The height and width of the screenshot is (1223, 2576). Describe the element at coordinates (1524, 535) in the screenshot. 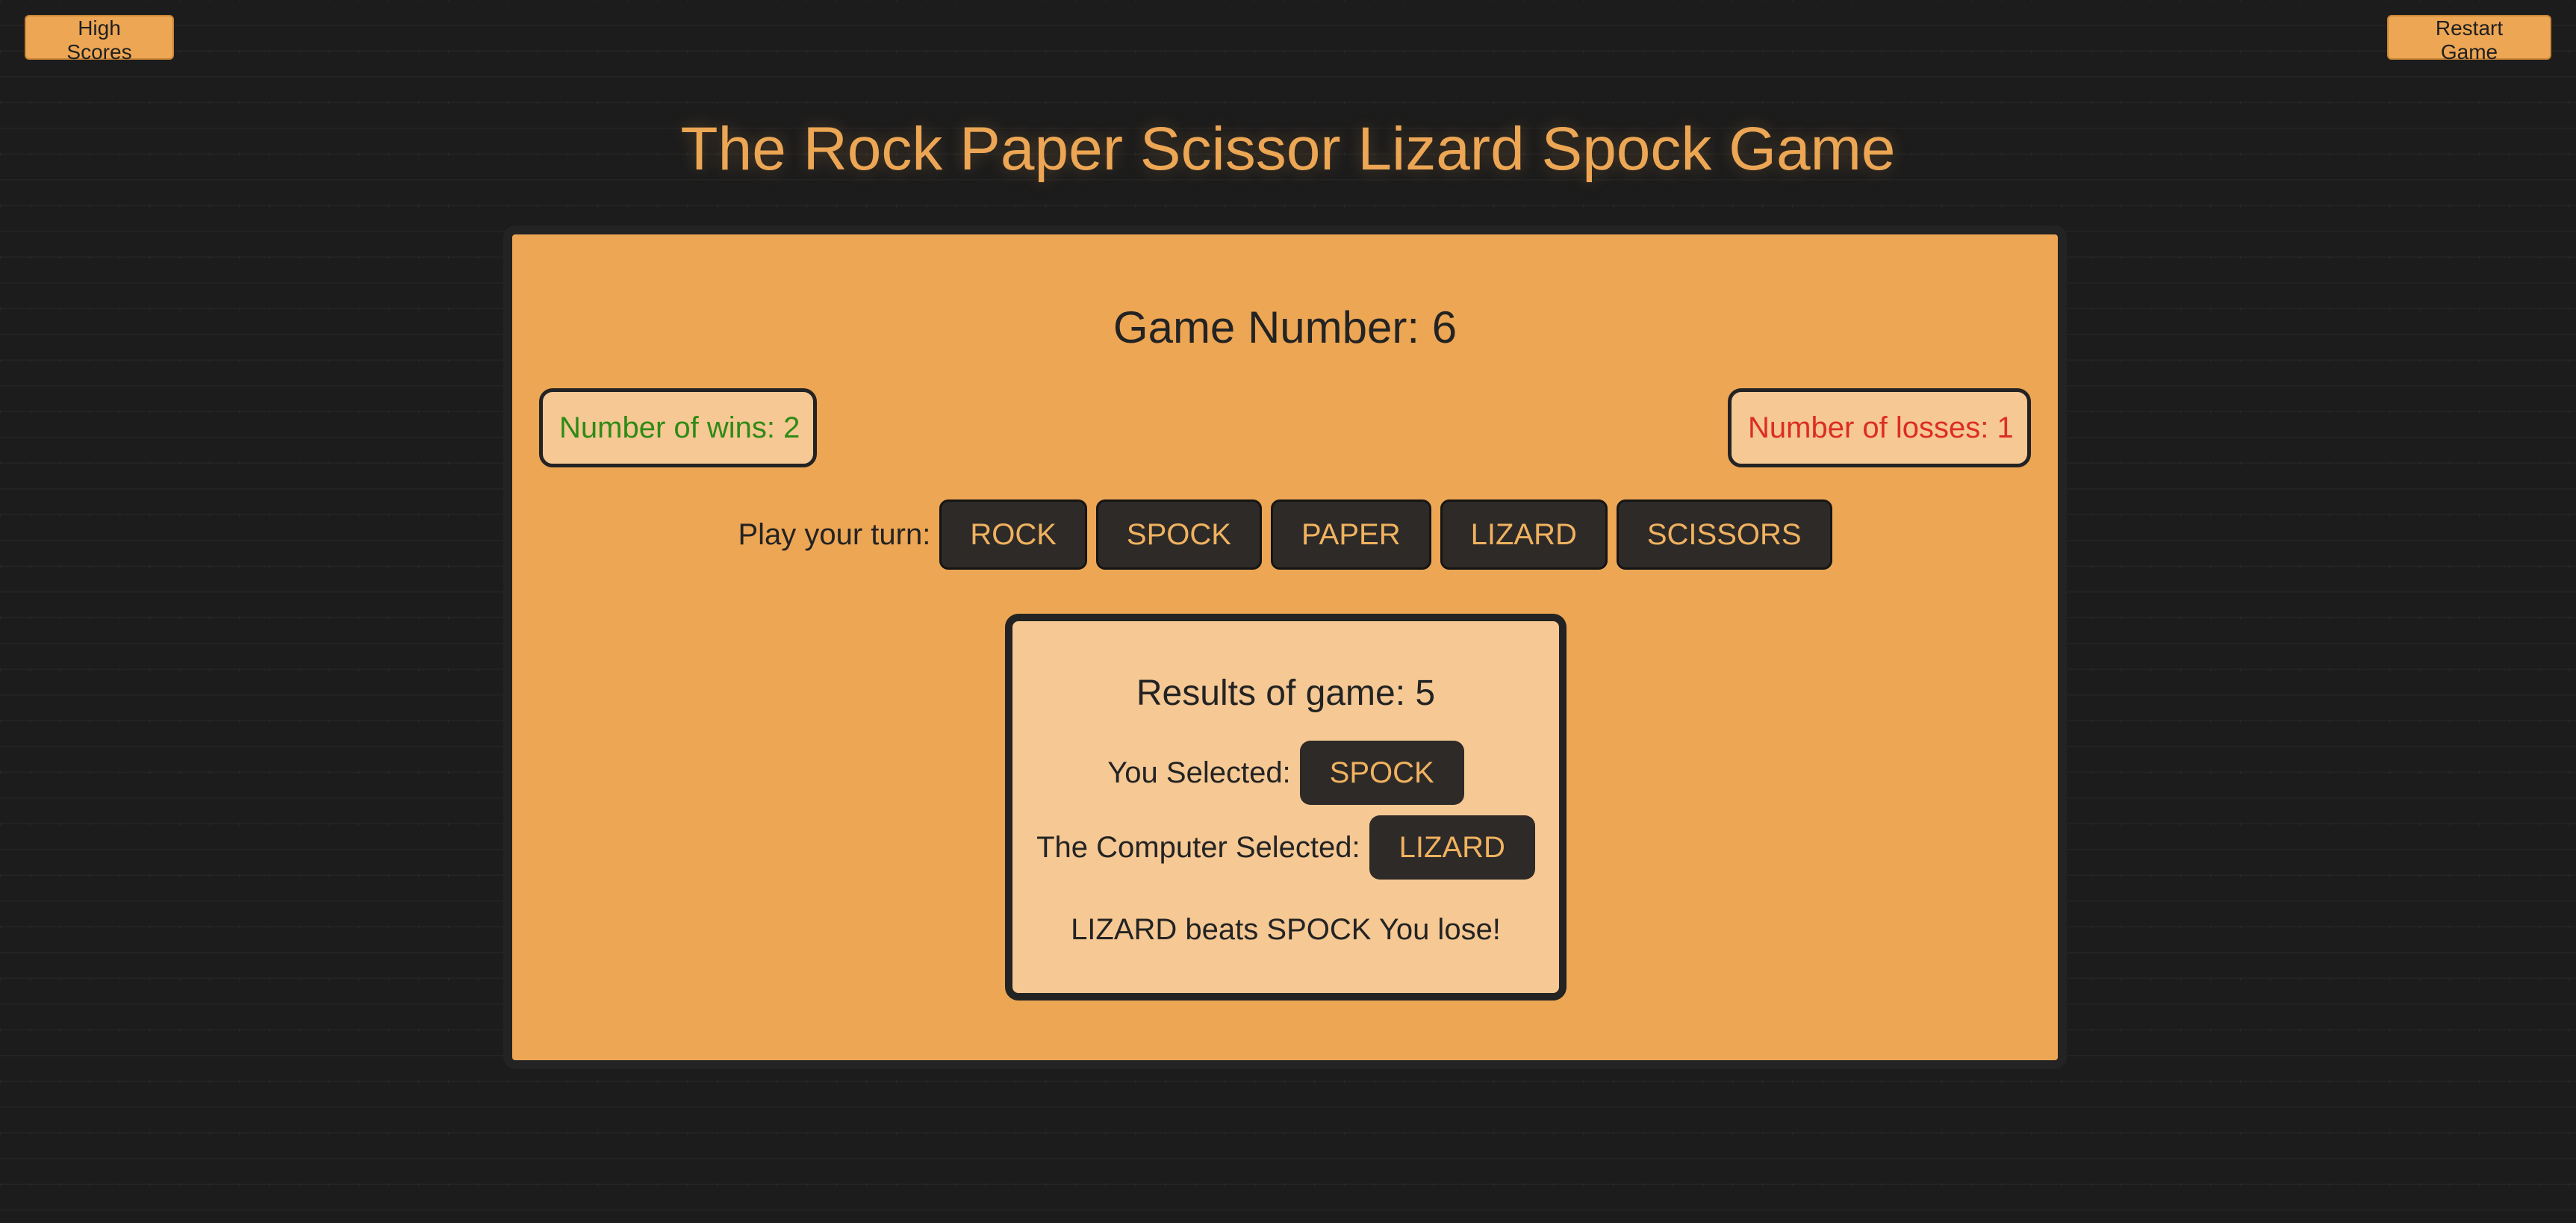

I see `lizard-button: LIZARD` at that location.